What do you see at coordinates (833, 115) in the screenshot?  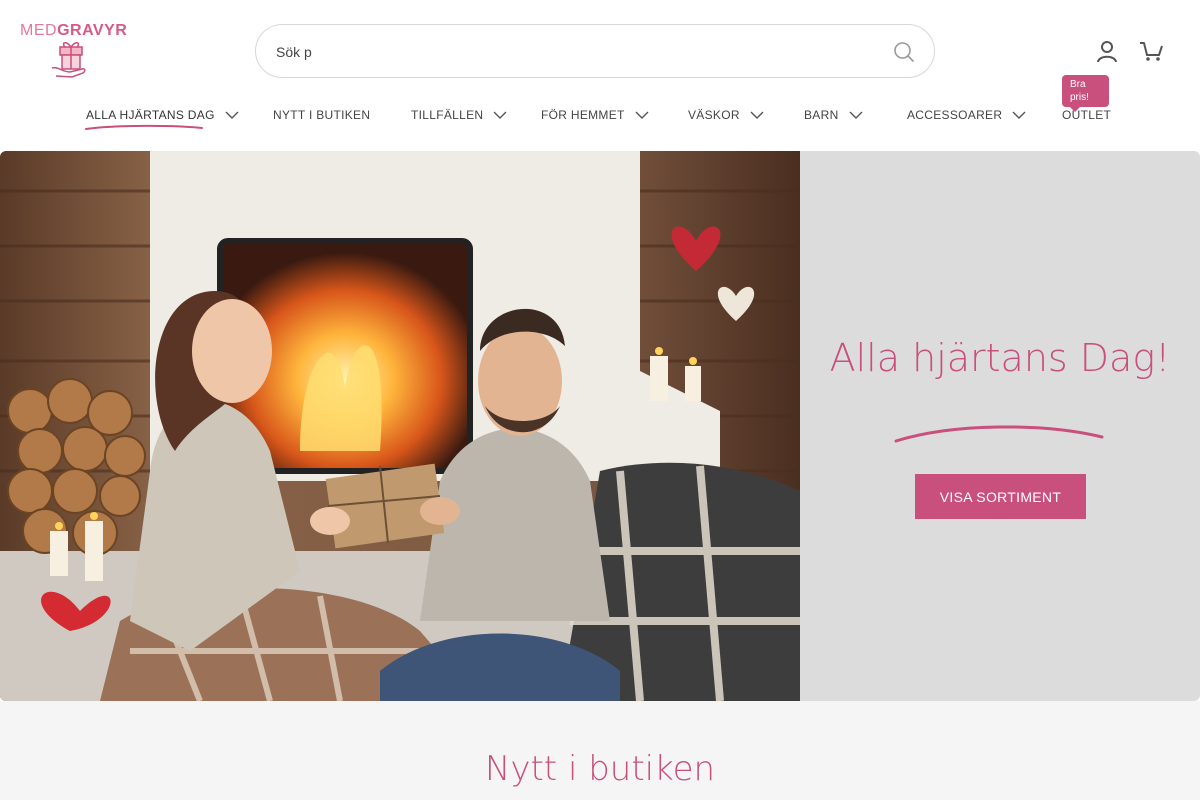 I see `nav-item-barn: BARN` at bounding box center [833, 115].